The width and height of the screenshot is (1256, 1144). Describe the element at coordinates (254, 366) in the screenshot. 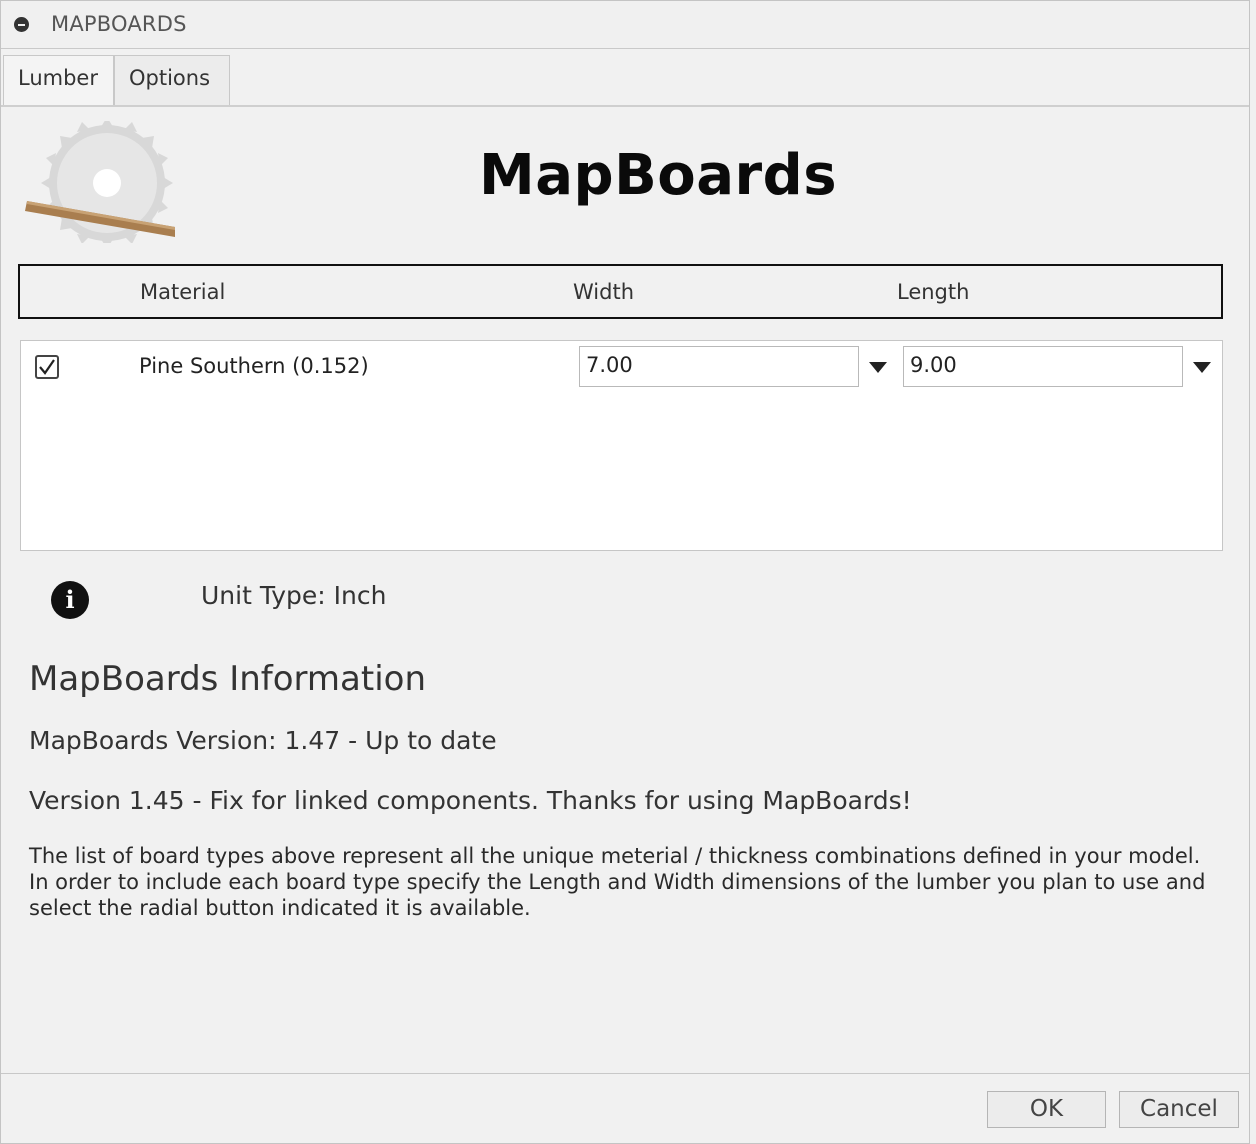

I see `material-label: Pine Southern (0.152)` at that location.